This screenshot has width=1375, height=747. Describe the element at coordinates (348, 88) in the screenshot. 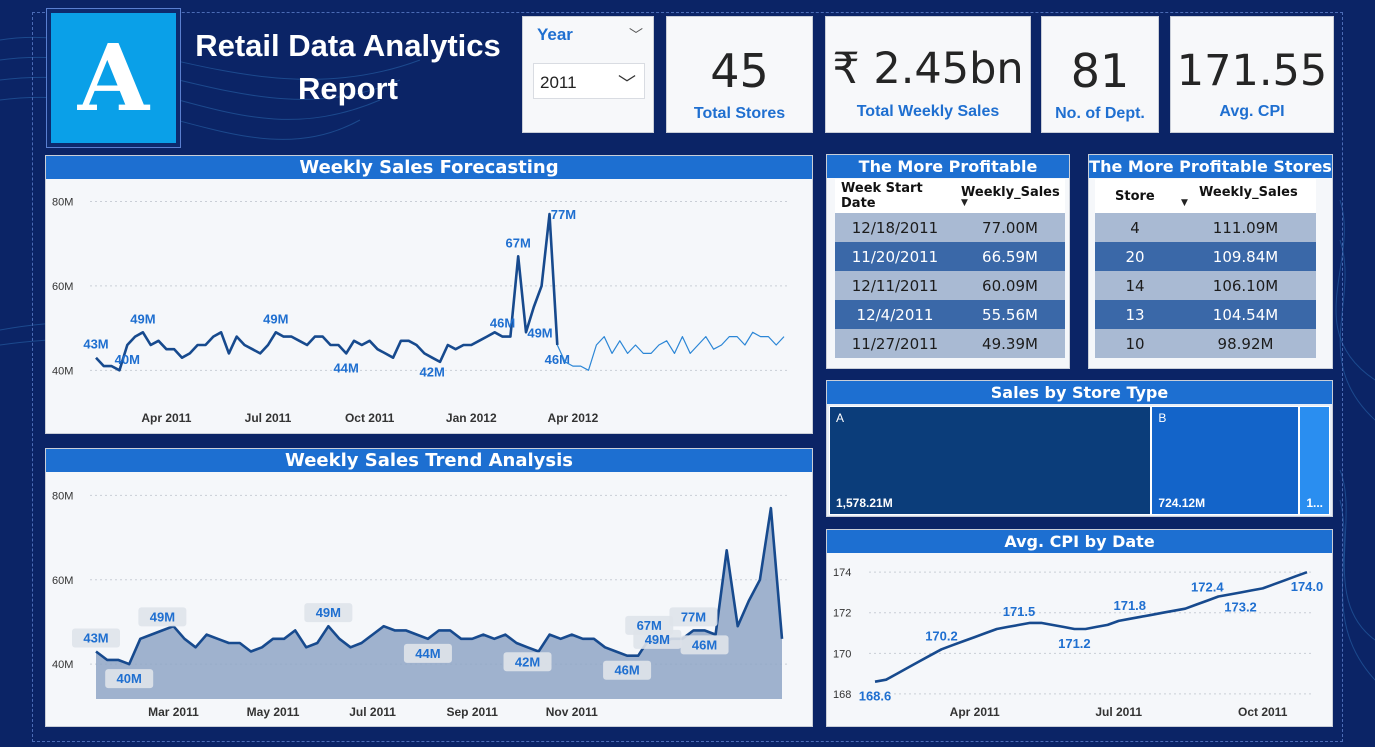

I see `report-title-line2: Report` at that location.